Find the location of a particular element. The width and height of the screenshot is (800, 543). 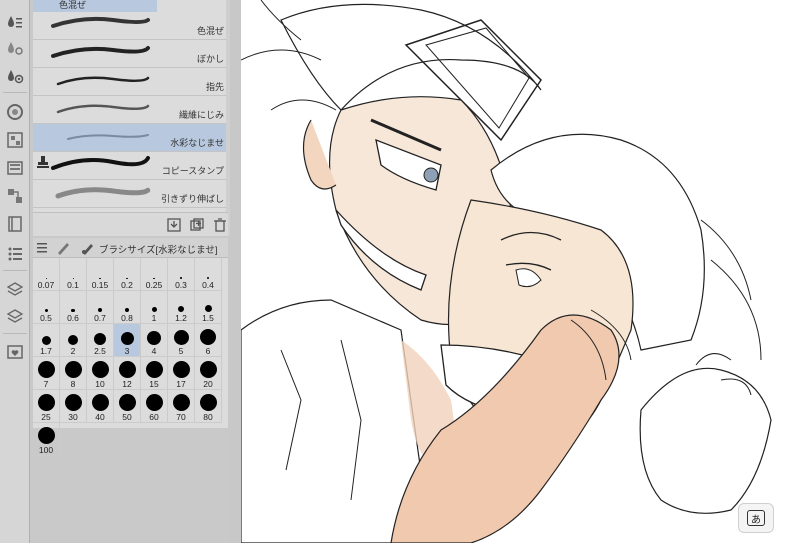

brush-size-value: 0.7 is located at coordinates (100, 318).